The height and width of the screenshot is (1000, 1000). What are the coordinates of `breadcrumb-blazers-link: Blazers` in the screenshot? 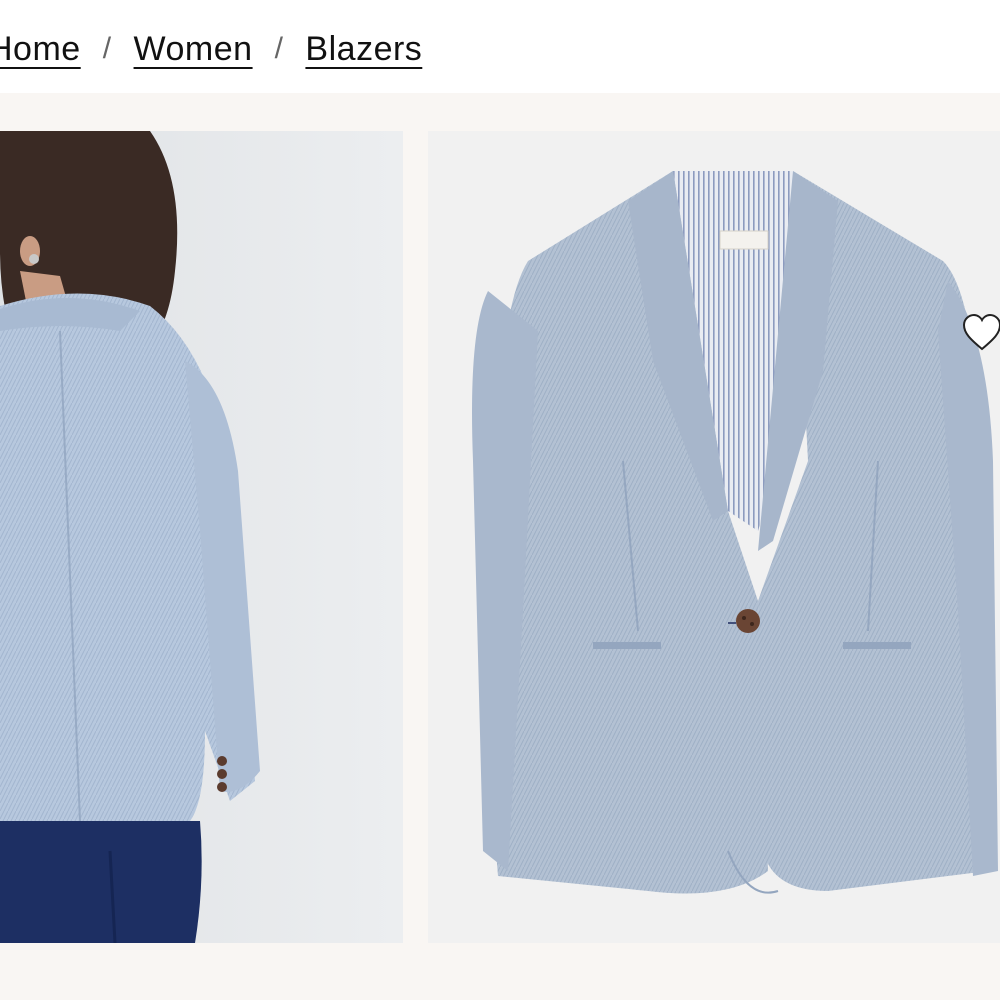 It's located at (363, 49).